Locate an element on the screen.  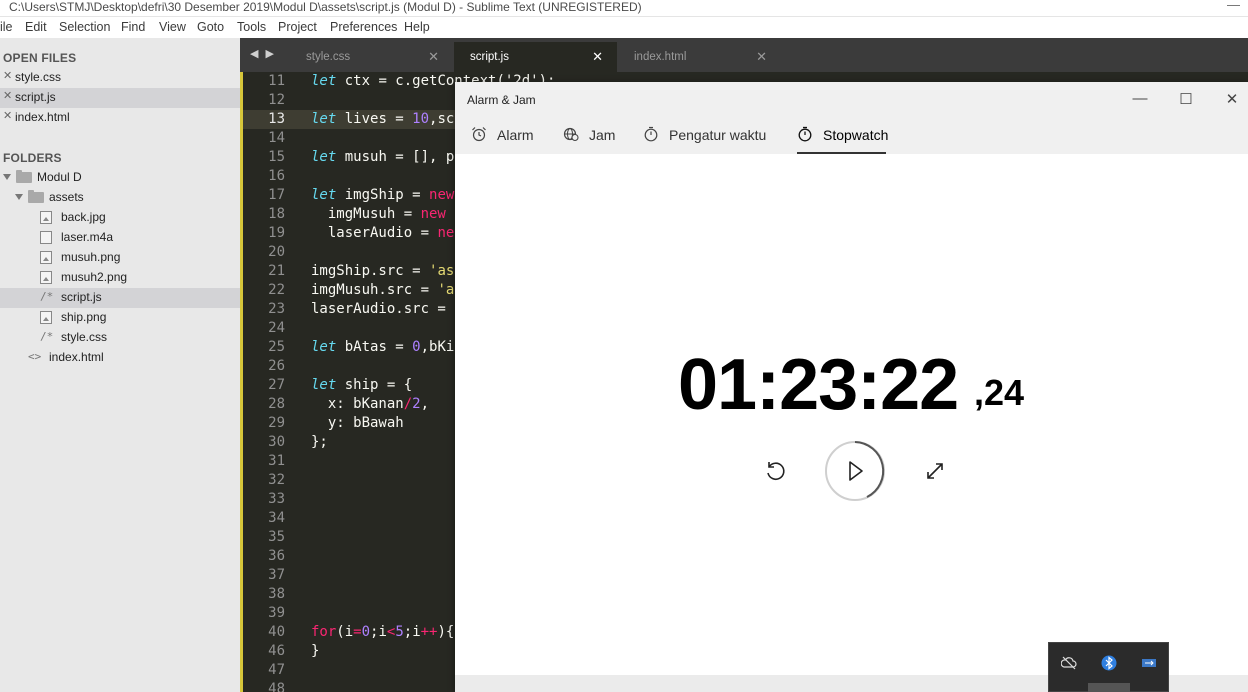
file-label: laser.m4a is located at coordinates (87, 237).